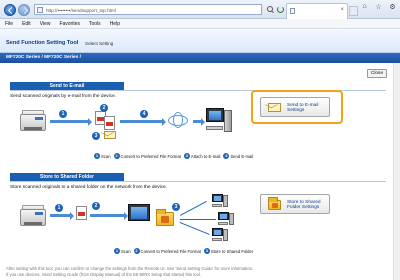 The height and width of the screenshot is (280, 400). I want to click on step-4-badge: 4, so click(144, 114).